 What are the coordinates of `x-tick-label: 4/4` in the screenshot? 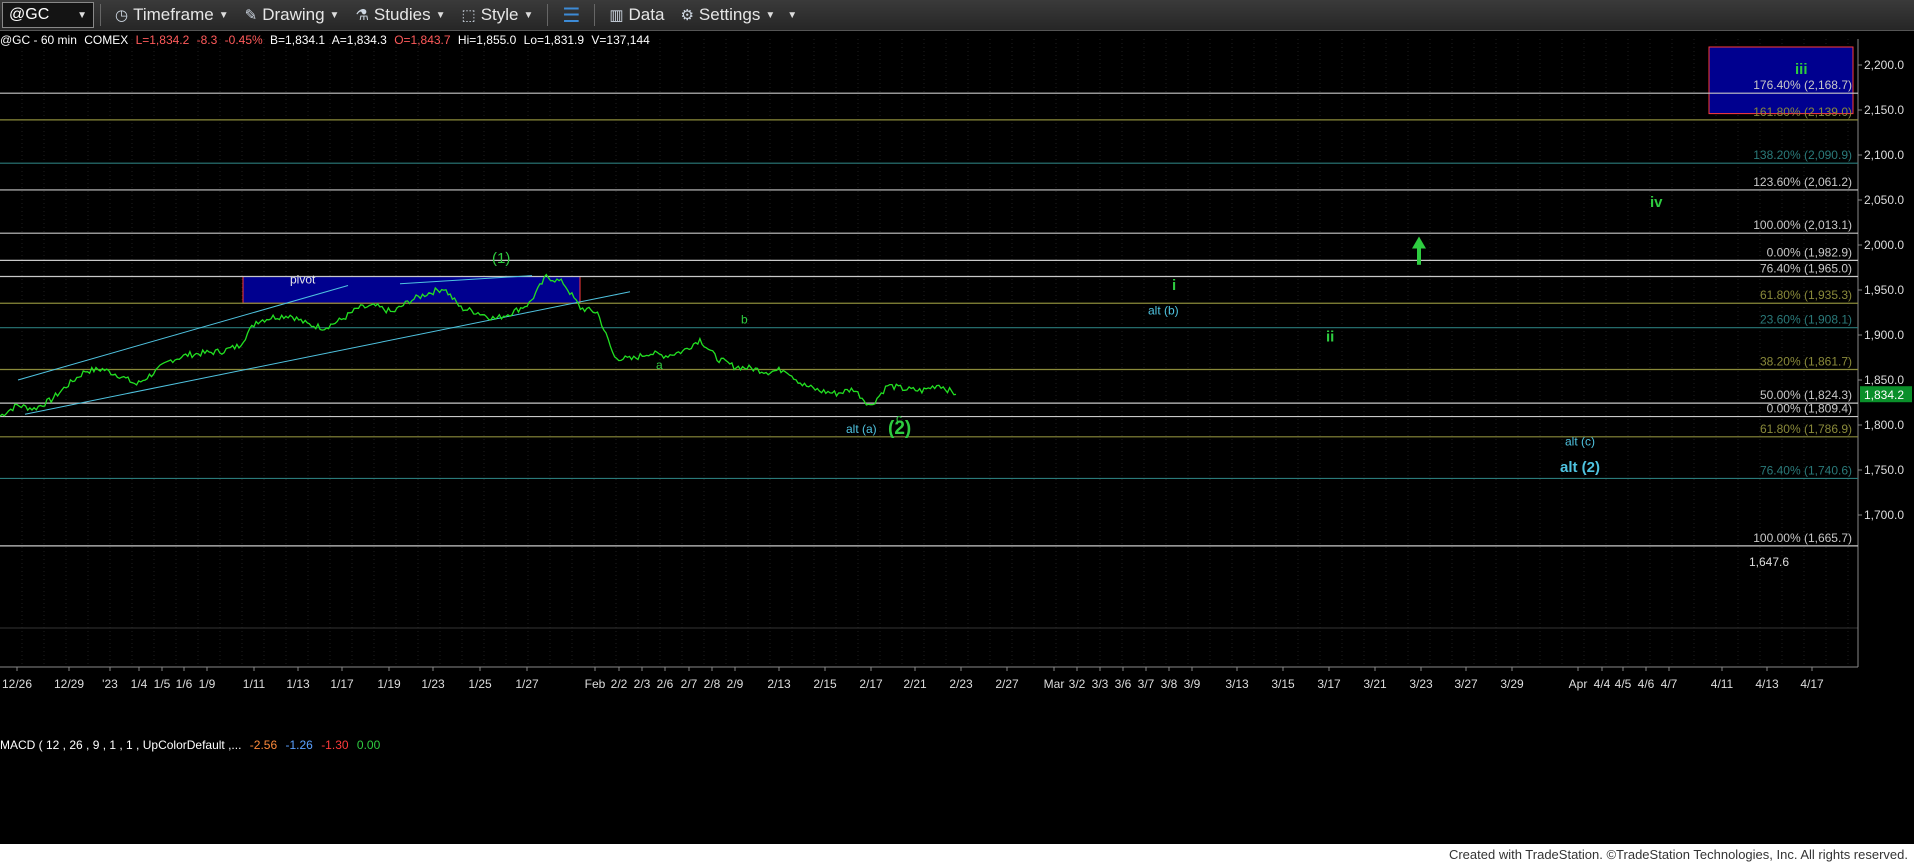 It's located at (1602, 684).